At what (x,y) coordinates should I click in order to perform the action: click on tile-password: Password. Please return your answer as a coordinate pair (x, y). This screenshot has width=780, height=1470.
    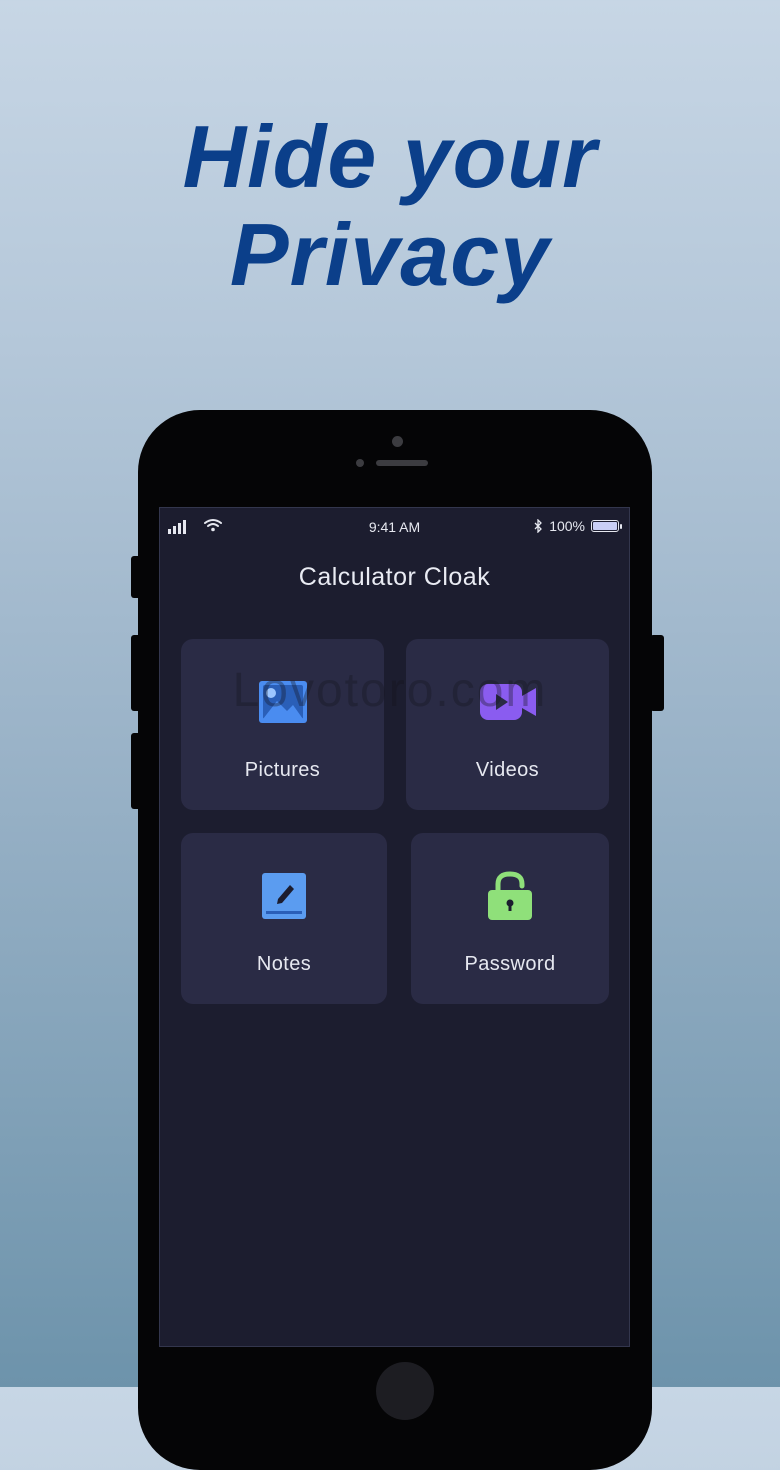
    Looking at the image, I should click on (510, 918).